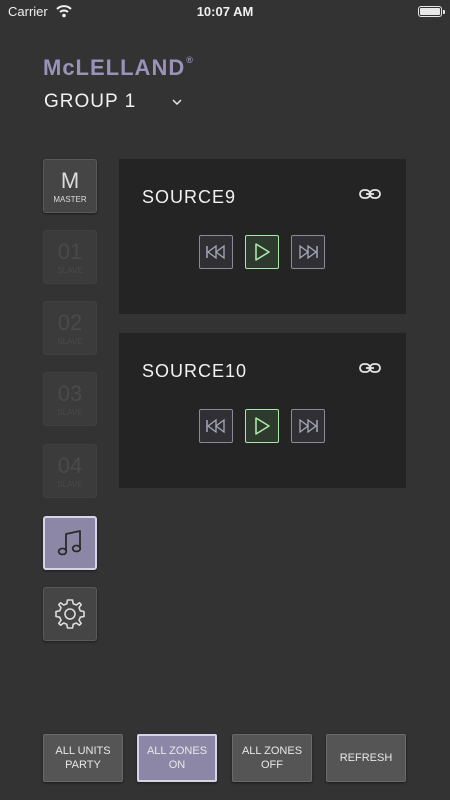 The image size is (450, 800). Describe the element at coordinates (195, 371) in the screenshot. I see `source-name: SOURCE10` at that location.